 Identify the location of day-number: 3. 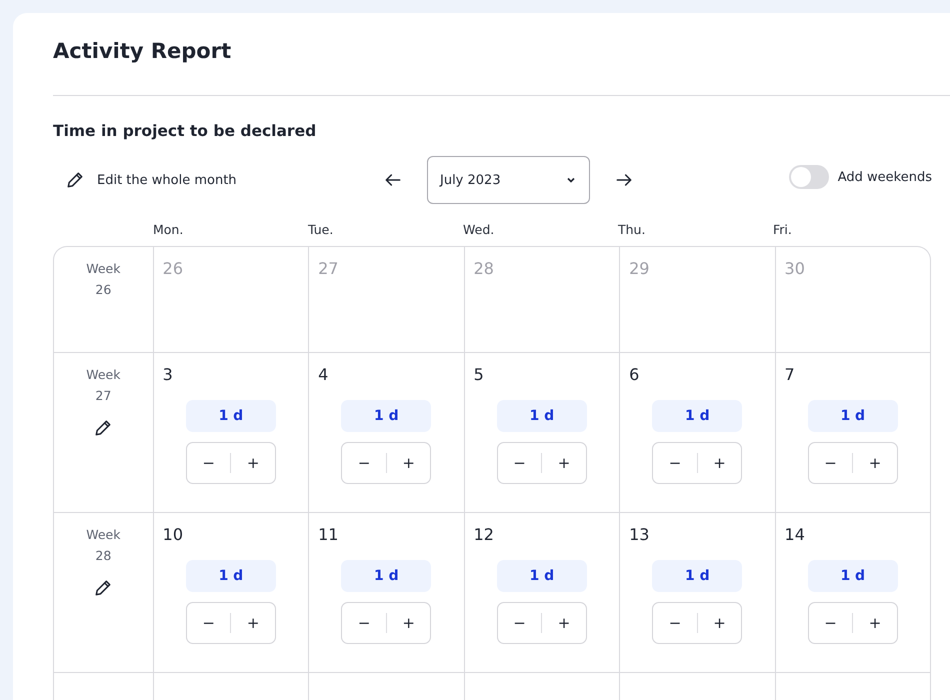
(167, 374).